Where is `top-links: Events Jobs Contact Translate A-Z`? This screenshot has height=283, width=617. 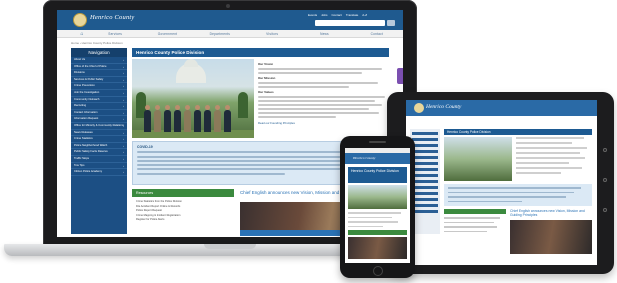
top-links: Events Jobs Contact Translate A-Z is located at coordinates (337, 15).